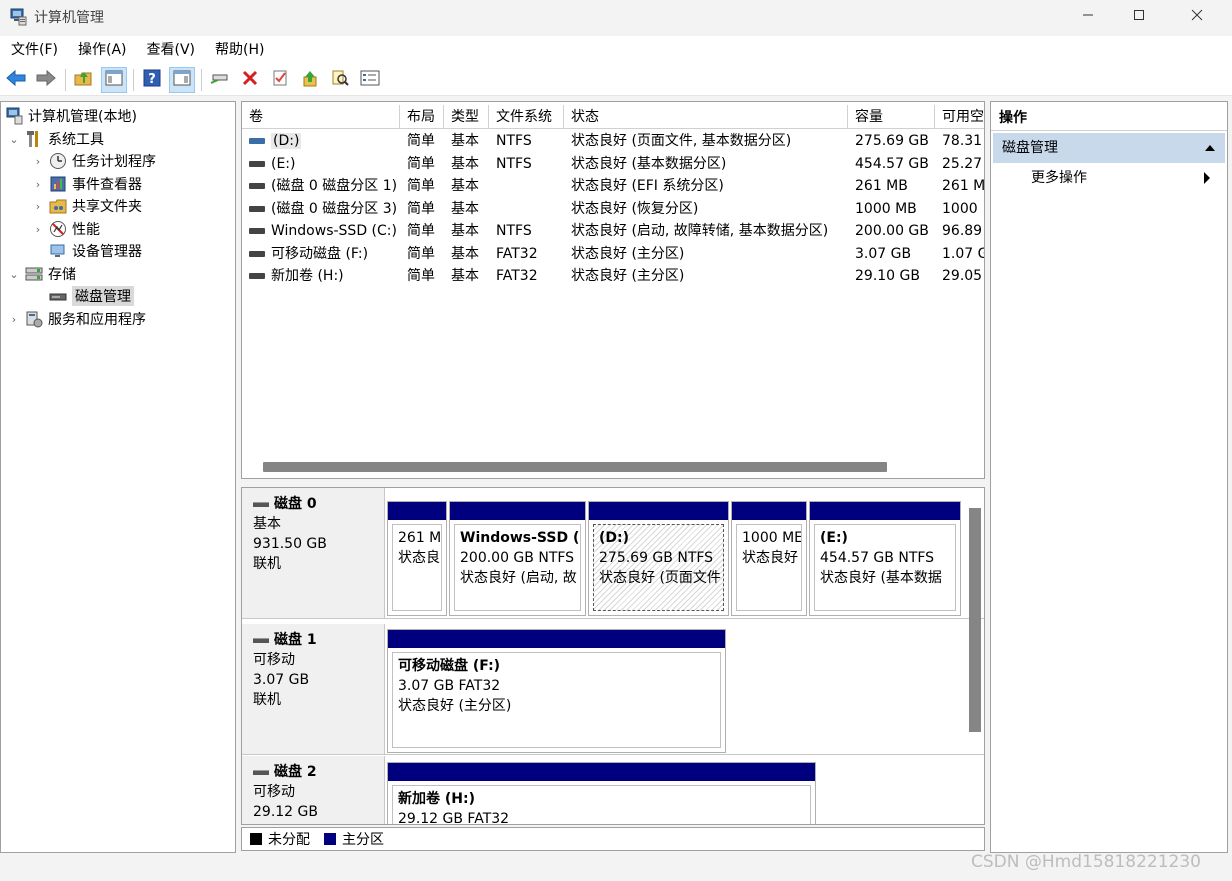 This screenshot has height=881, width=1232. I want to click on tree-label: 任务计划程序, so click(114, 162).